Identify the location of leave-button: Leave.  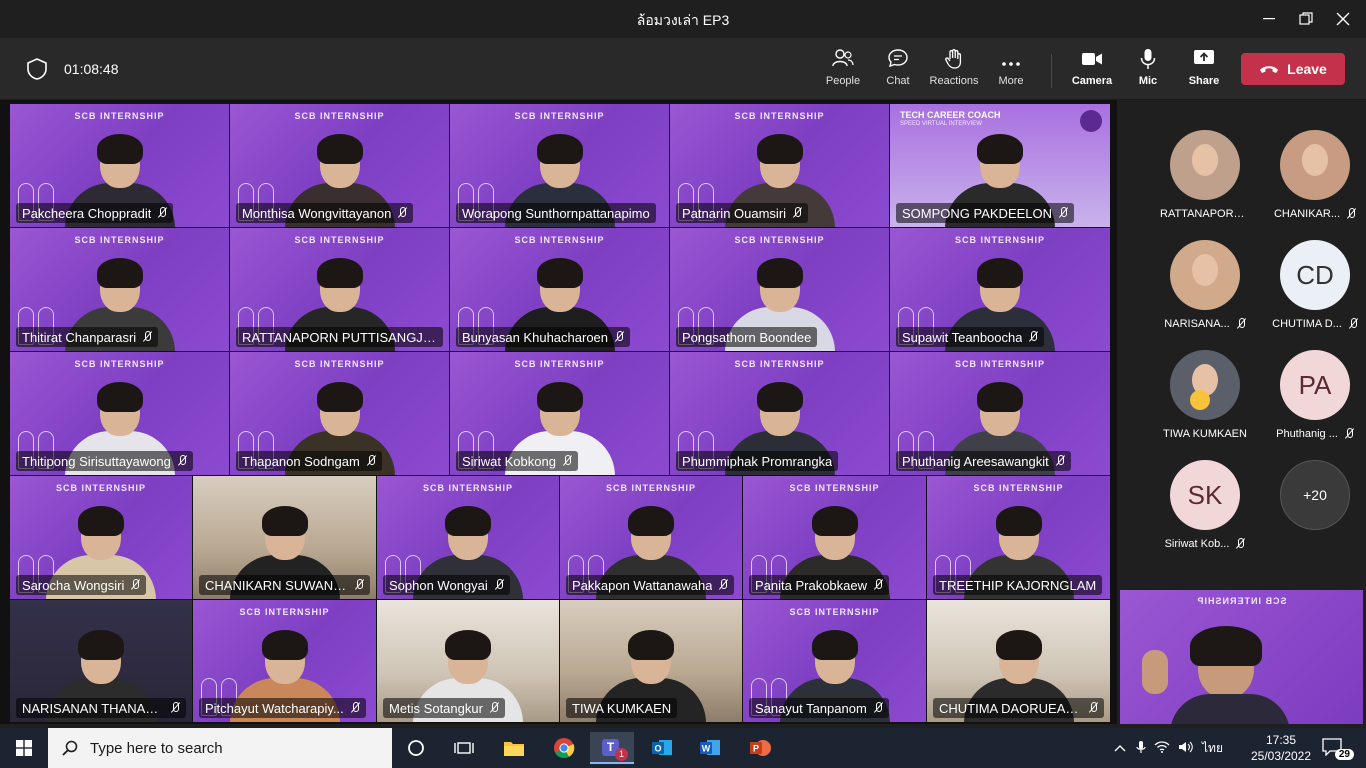
(1293, 69).